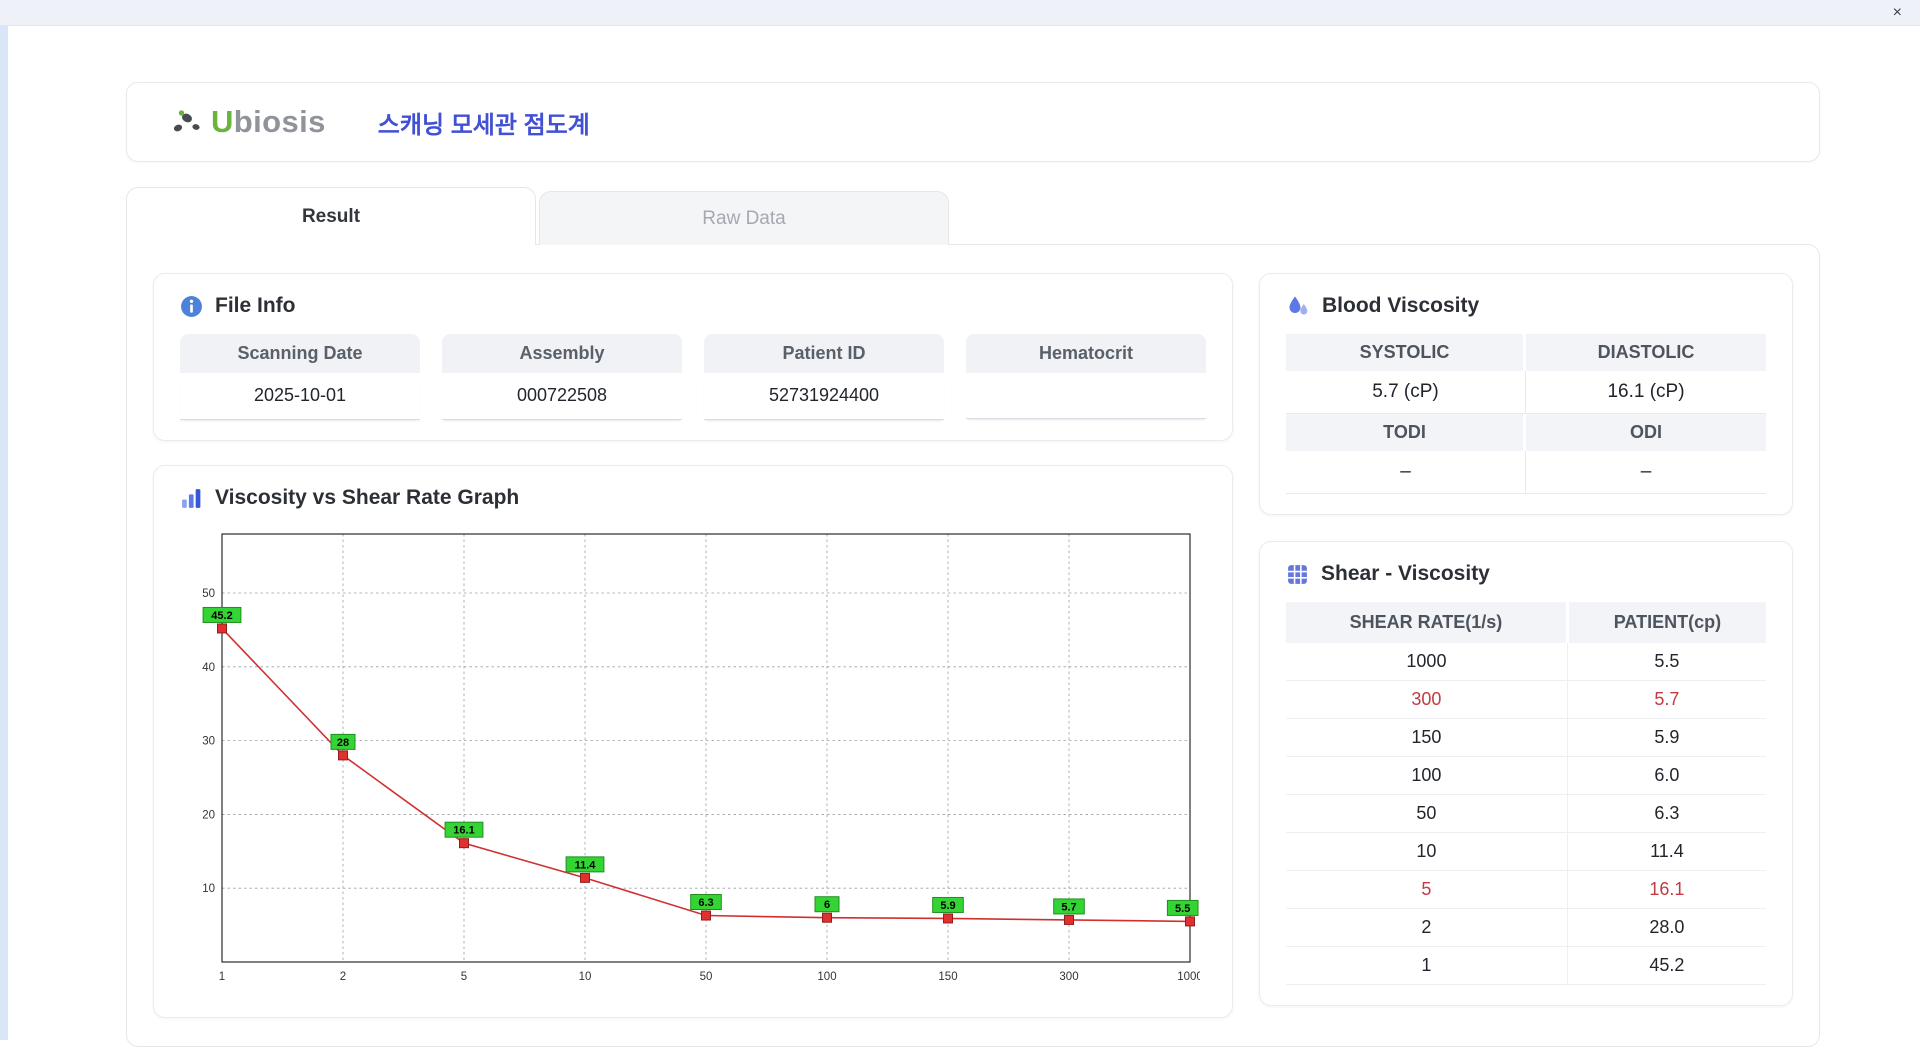 Image resolution: width=1920 pixels, height=1047 pixels. What do you see at coordinates (1298, 305) in the screenshot?
I see `droplets-icon` at bounding box center [1298, 305].